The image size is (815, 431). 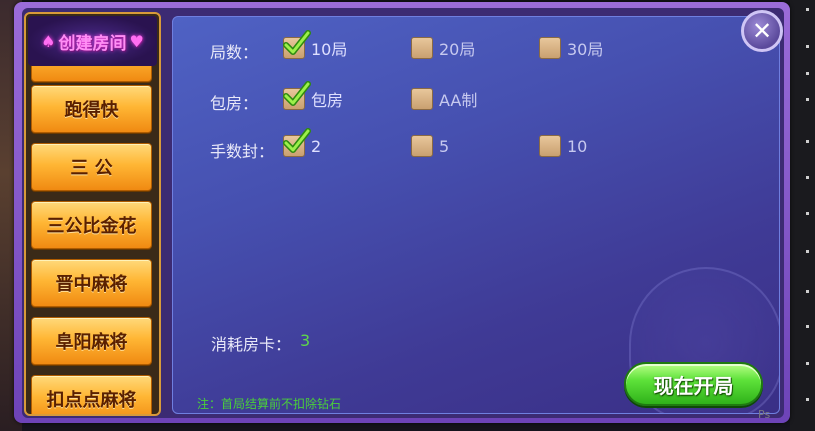 I want to click on rounds-label: 局数：, so click(x=234, y=52).